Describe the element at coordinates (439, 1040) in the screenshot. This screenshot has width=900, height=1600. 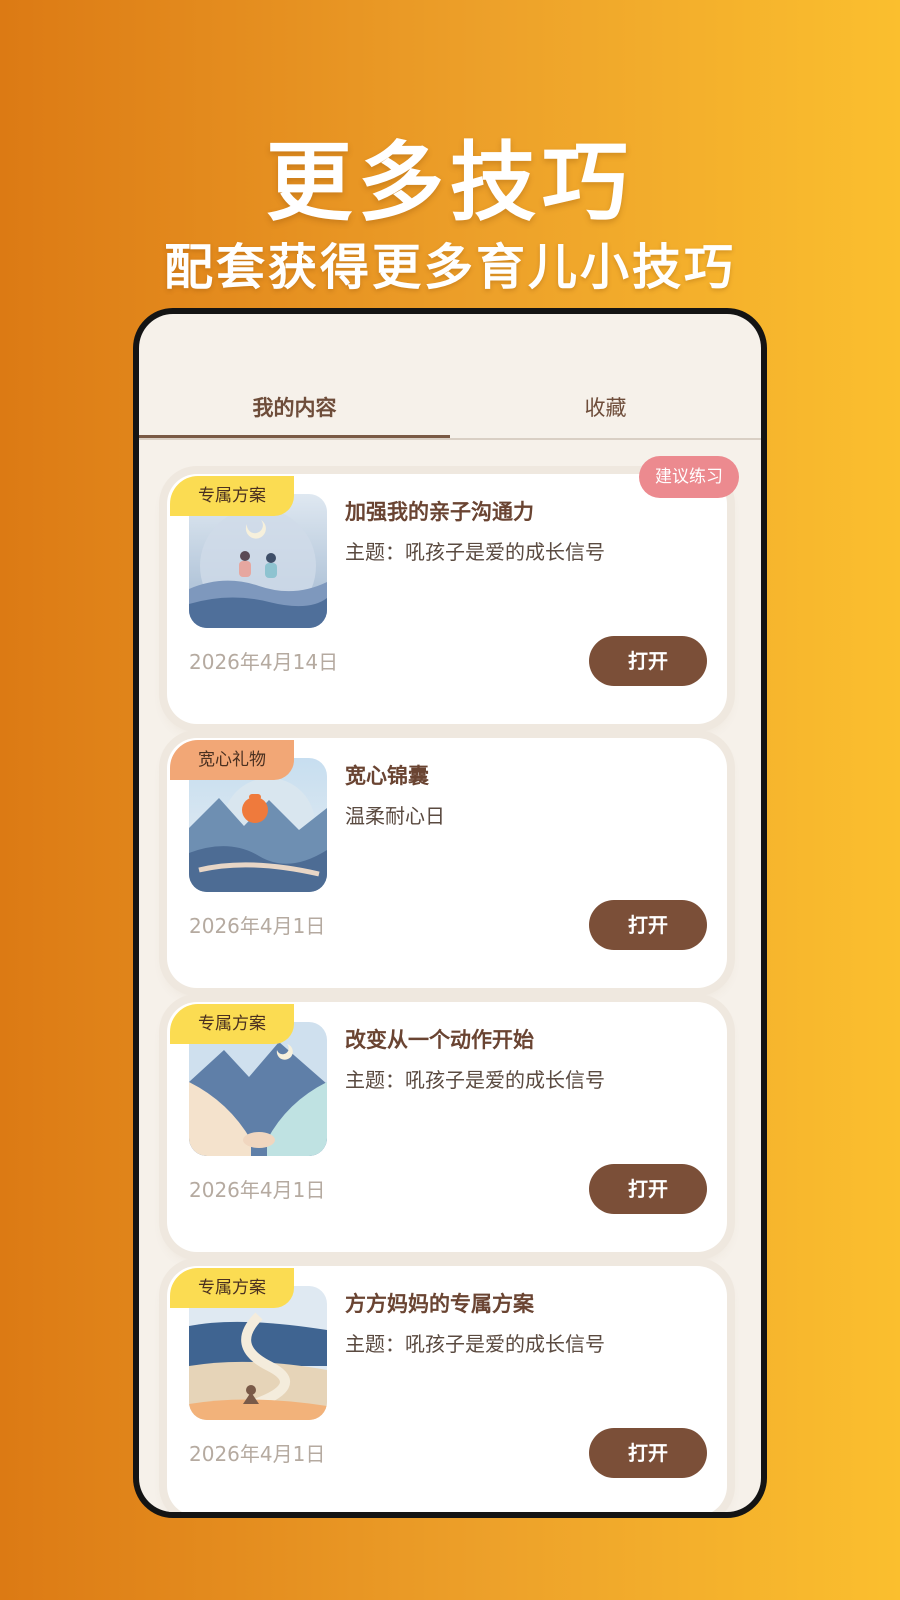
I see `card-title: 改变从一个动作开始` at that location.